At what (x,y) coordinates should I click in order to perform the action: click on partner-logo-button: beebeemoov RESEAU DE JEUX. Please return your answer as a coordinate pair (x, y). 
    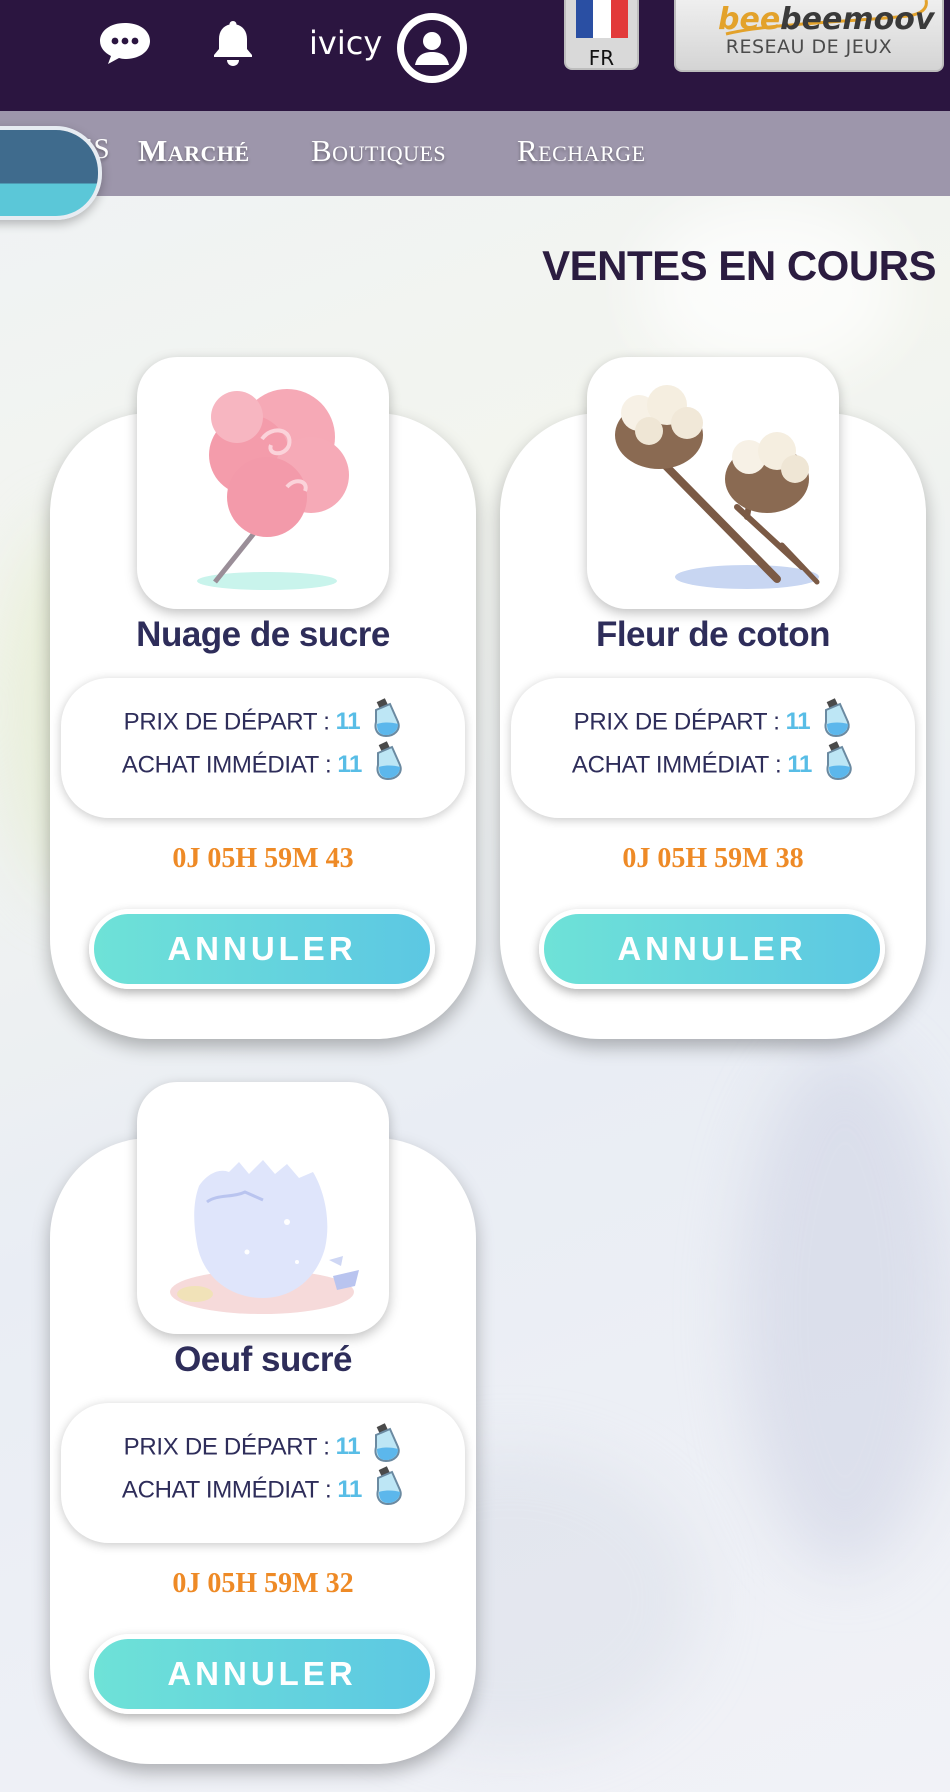
    Looking at the image, I should click on (809, 36).